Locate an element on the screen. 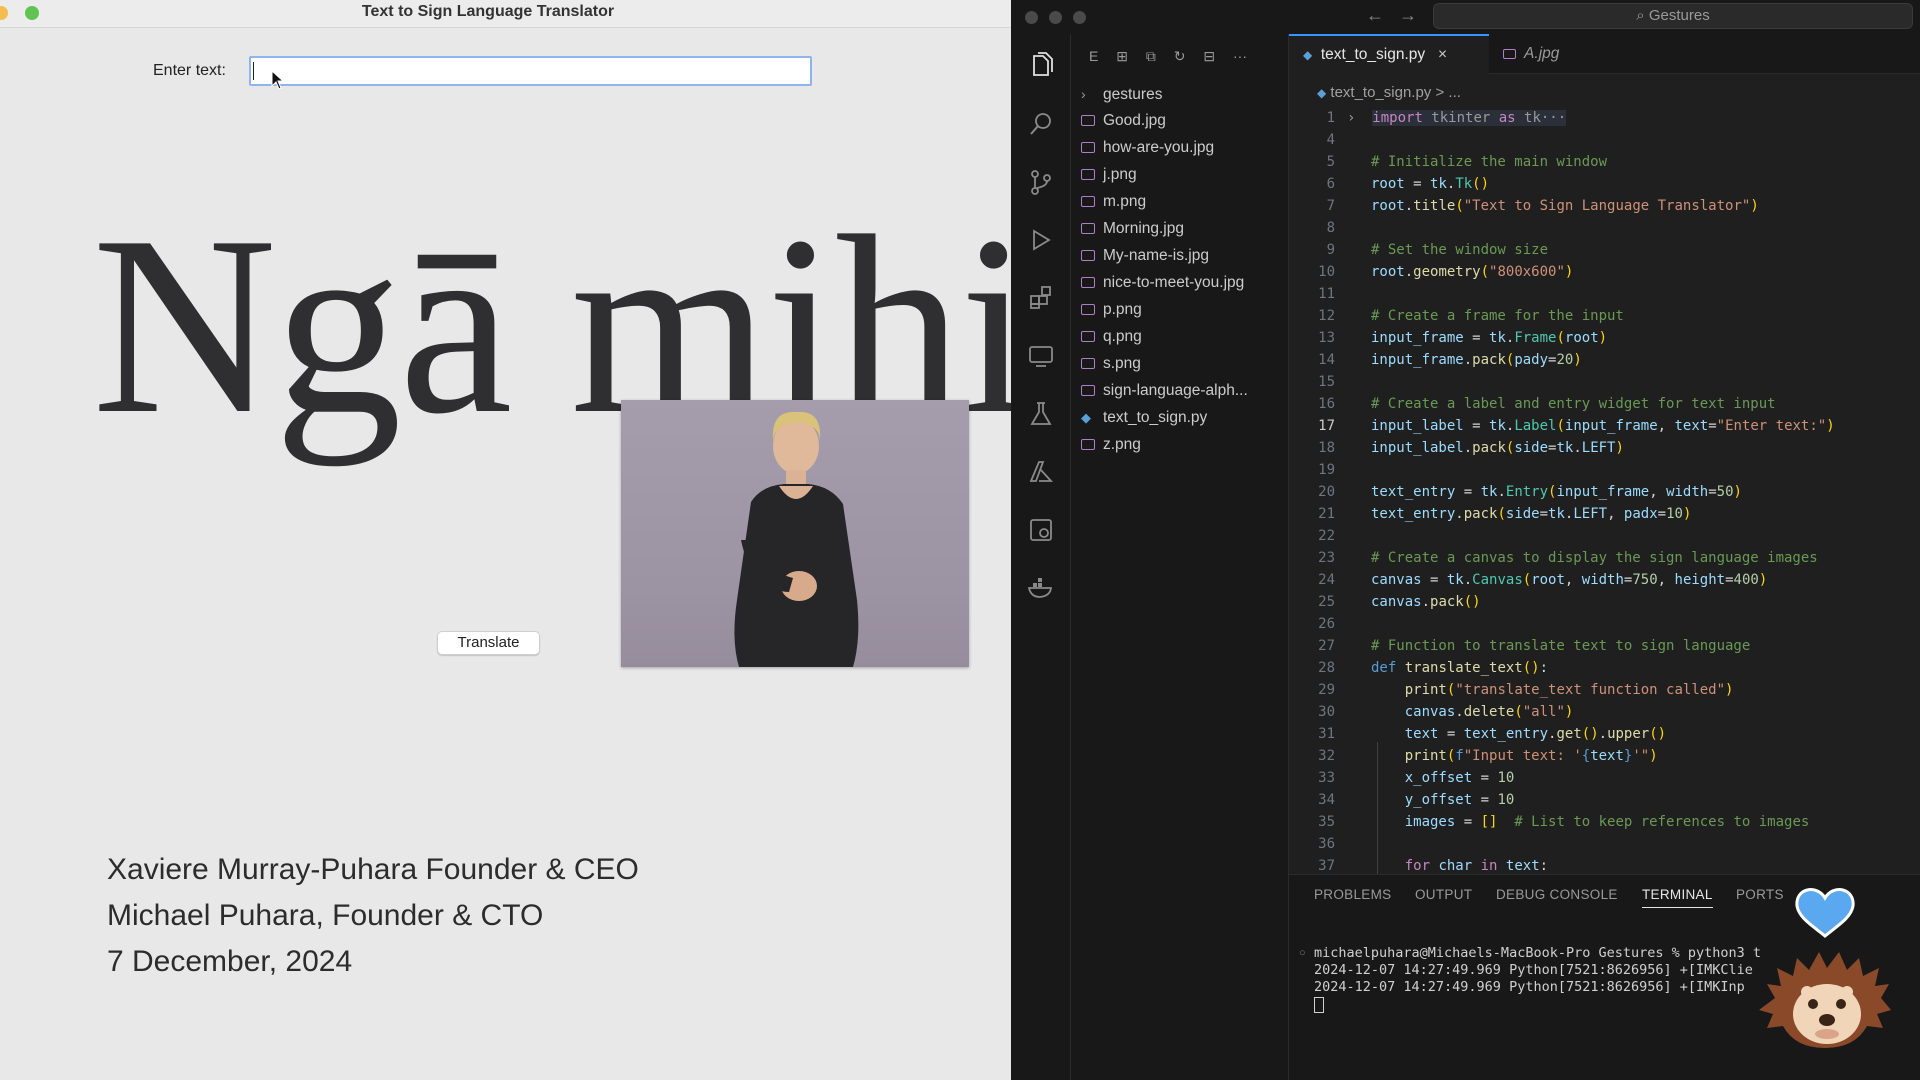 This screenshot has height=1080, width=1920. close-icon: × is located at coordinates (1442, 54).